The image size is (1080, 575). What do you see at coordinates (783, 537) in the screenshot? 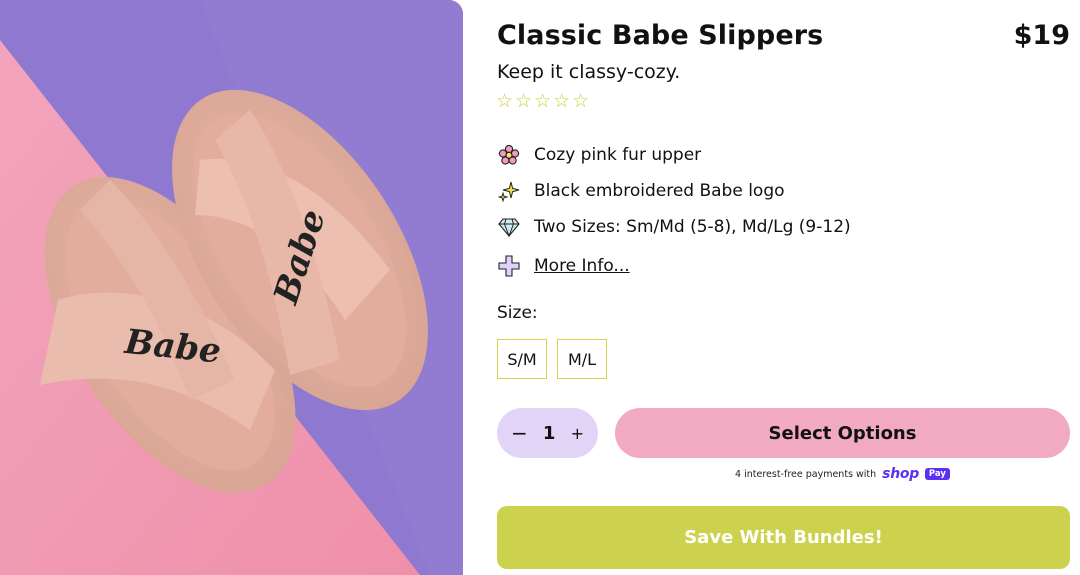
I see `save-with-bundles-button: Save With Bundles!` at bounding box center [783, 537].